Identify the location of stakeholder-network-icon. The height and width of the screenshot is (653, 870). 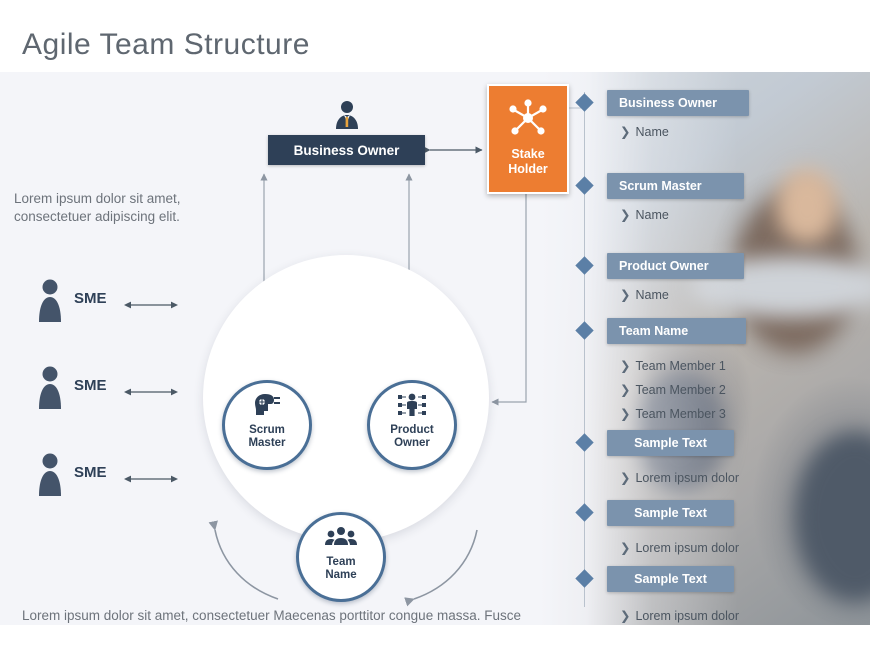
(528, 117).